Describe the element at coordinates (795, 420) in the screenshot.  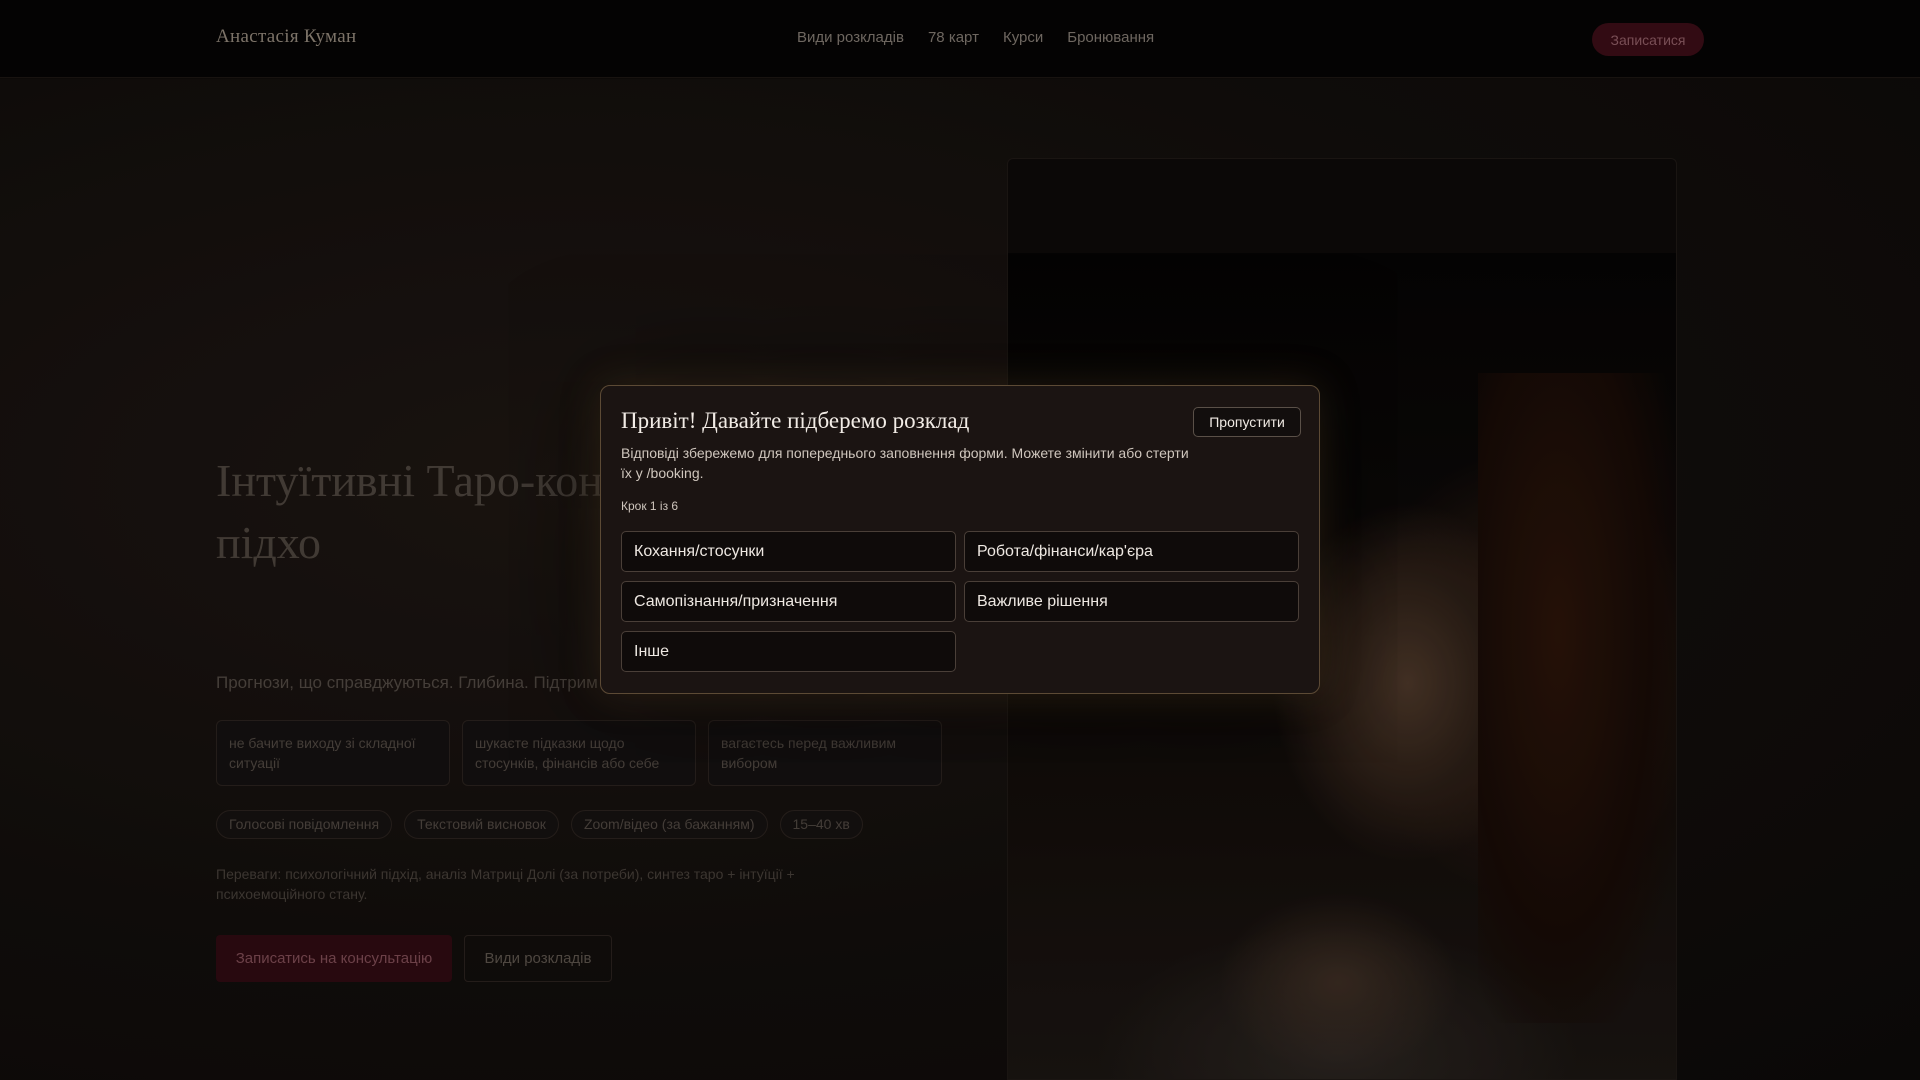
I see `modal-title: Привіт! Давайте підберемо розклад` at that location.